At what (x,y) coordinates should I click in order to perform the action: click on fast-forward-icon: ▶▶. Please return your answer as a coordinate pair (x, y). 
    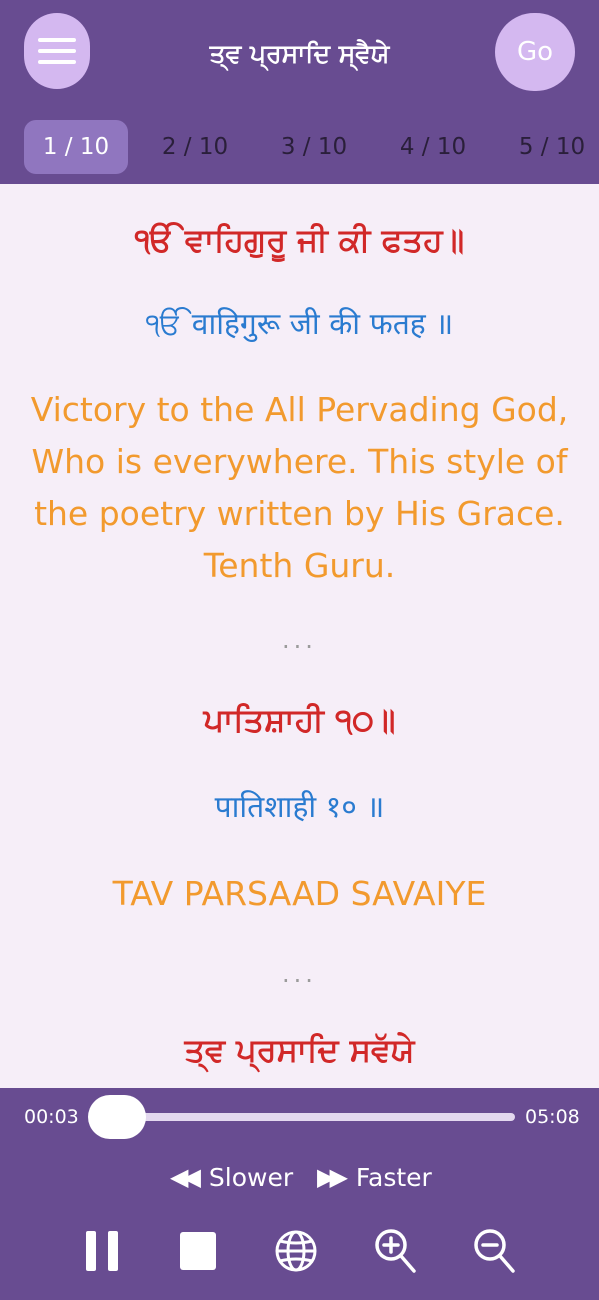
    Looking at the image, I should click on (332, 1177).